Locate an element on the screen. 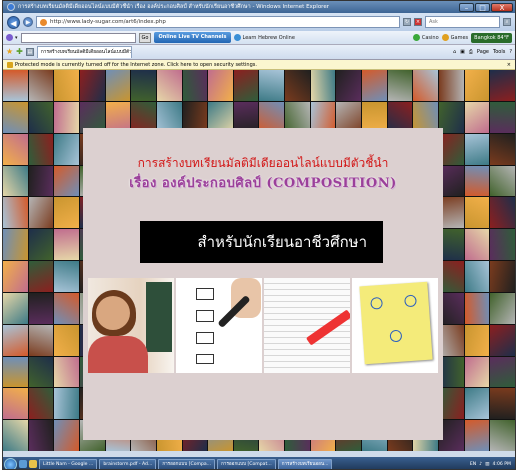 The width and height of the screenshot is (518, 470). casino-link: Casino is located at coordinates (425, 37).